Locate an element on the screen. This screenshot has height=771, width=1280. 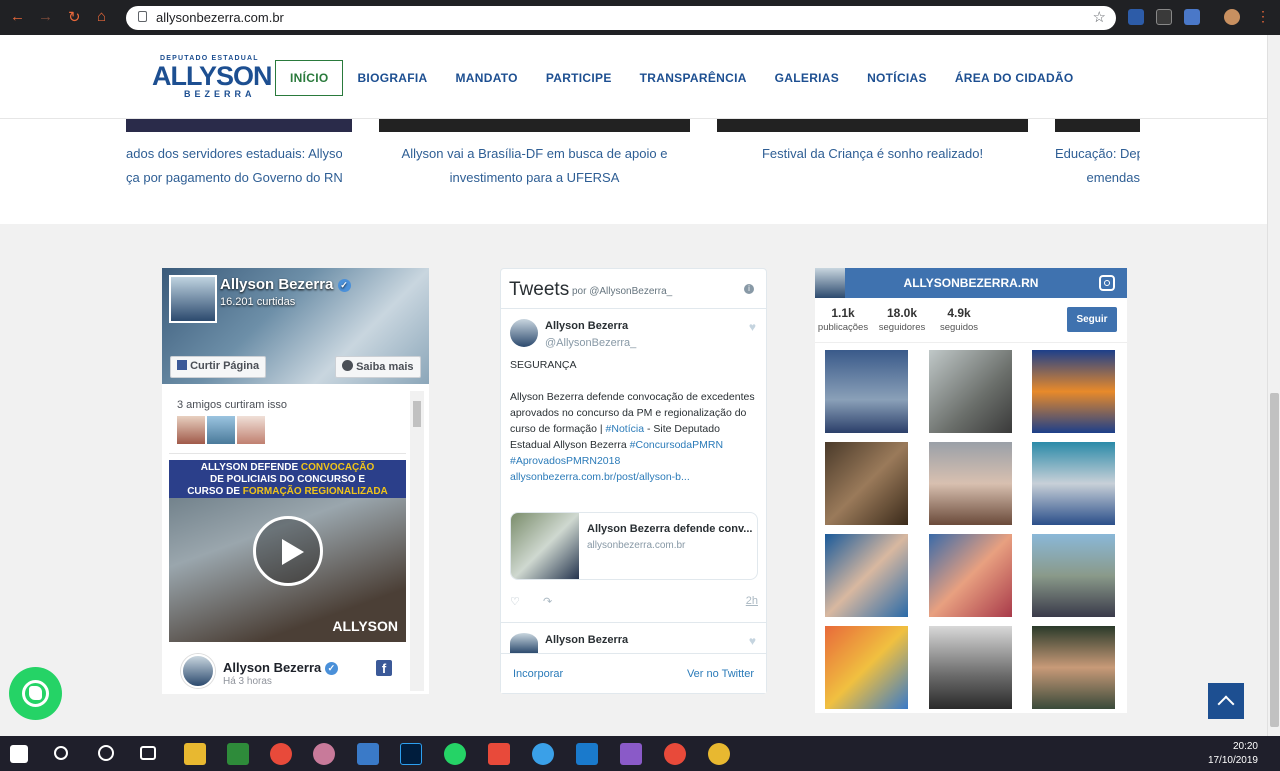
instagram-icon is located at coordinates (1107, 283).